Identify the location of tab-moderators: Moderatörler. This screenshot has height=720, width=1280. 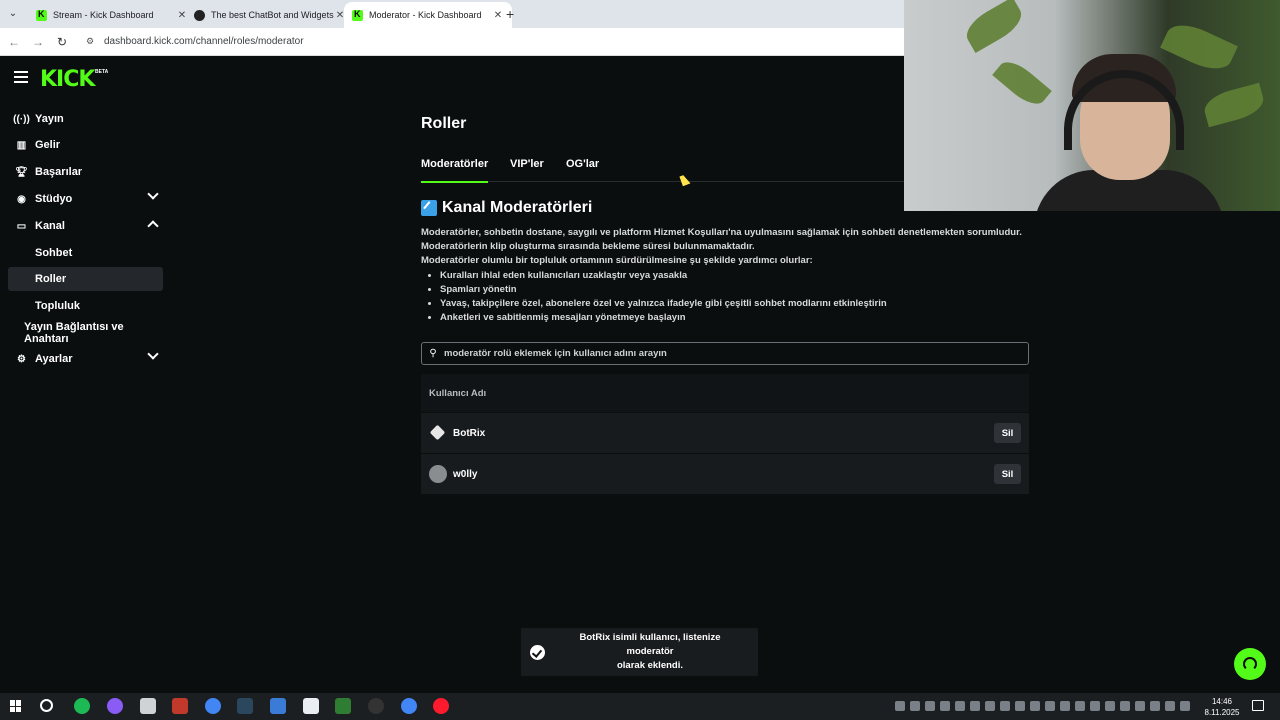
(455, 170).